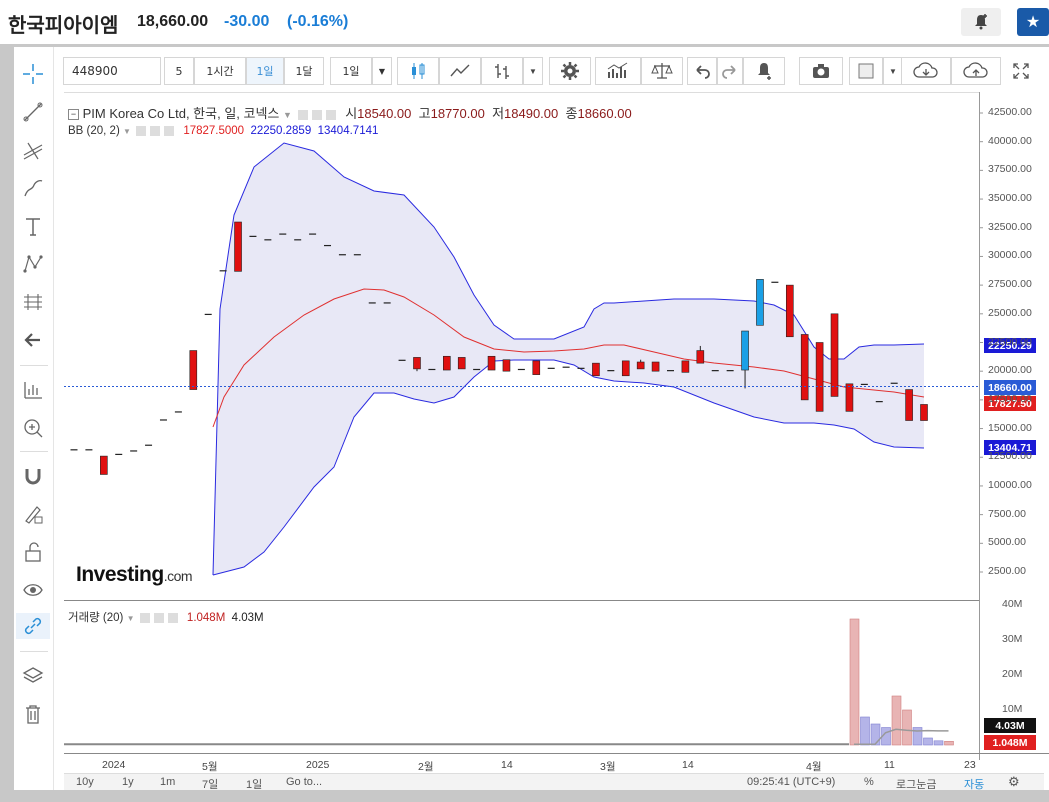  I want to click on percent-toggle: %, so click(869, 782).